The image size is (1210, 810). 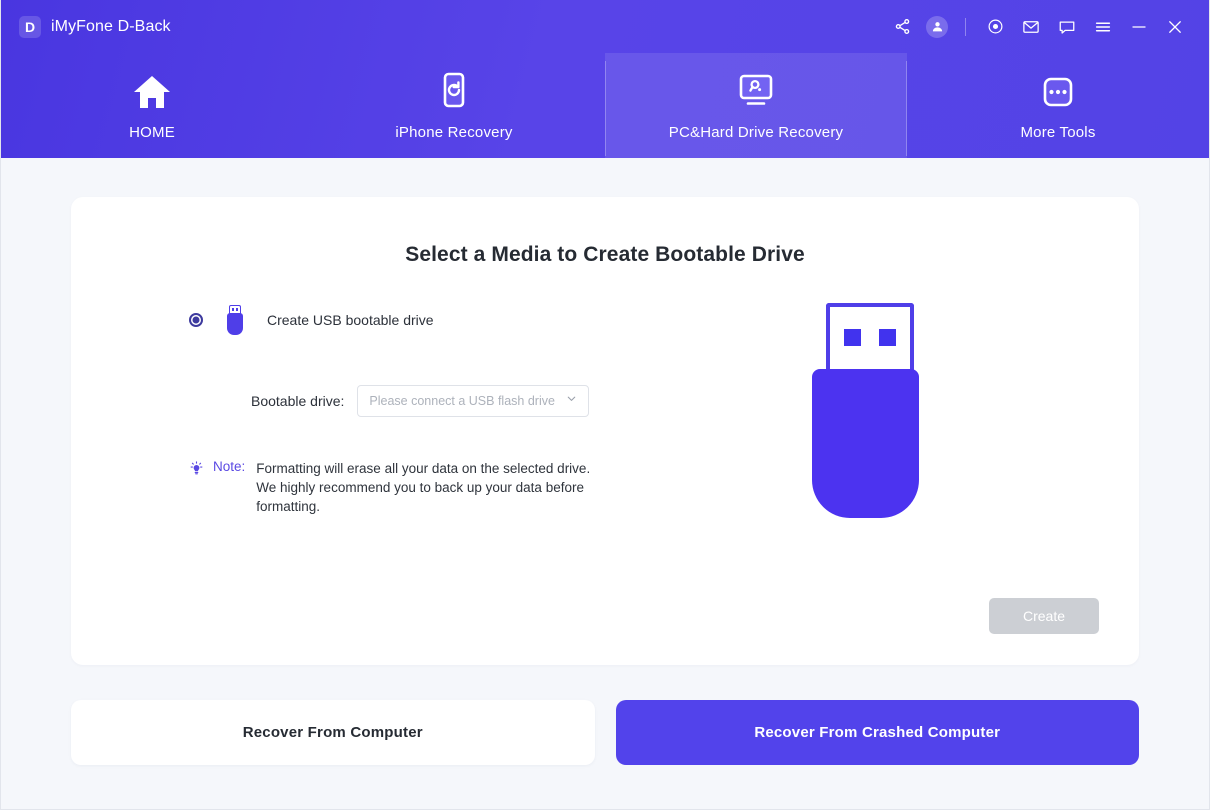 What do you see at coordinates (571, 401) in the screenshot?
I see `chevron-down-icon` at bounding box center [571, 401].